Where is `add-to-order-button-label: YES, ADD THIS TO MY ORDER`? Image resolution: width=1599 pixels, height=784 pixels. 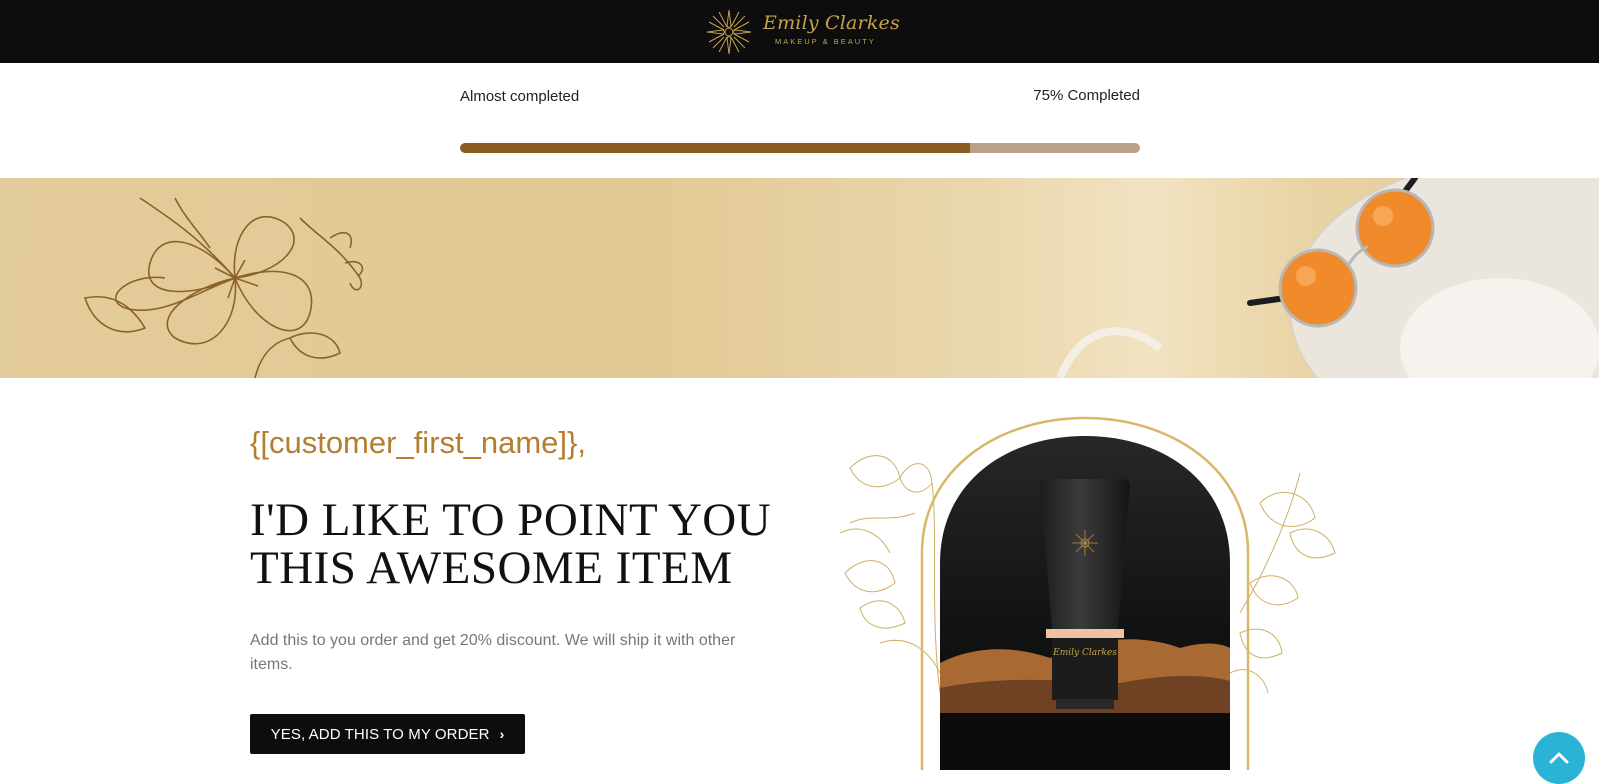 add-to-order-button-label: YES, ADD THIS TO MY ORDER is located at coordinates (380, 734).